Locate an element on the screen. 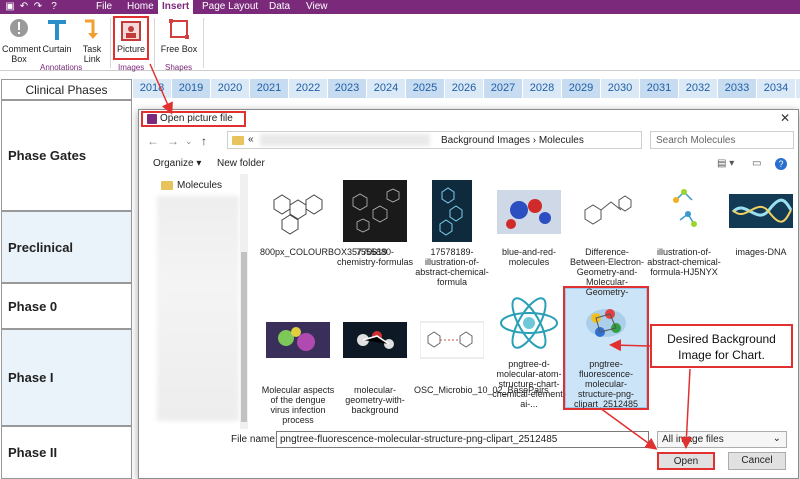  row-phase-1: Phase I is located at coordinates (66, 377).